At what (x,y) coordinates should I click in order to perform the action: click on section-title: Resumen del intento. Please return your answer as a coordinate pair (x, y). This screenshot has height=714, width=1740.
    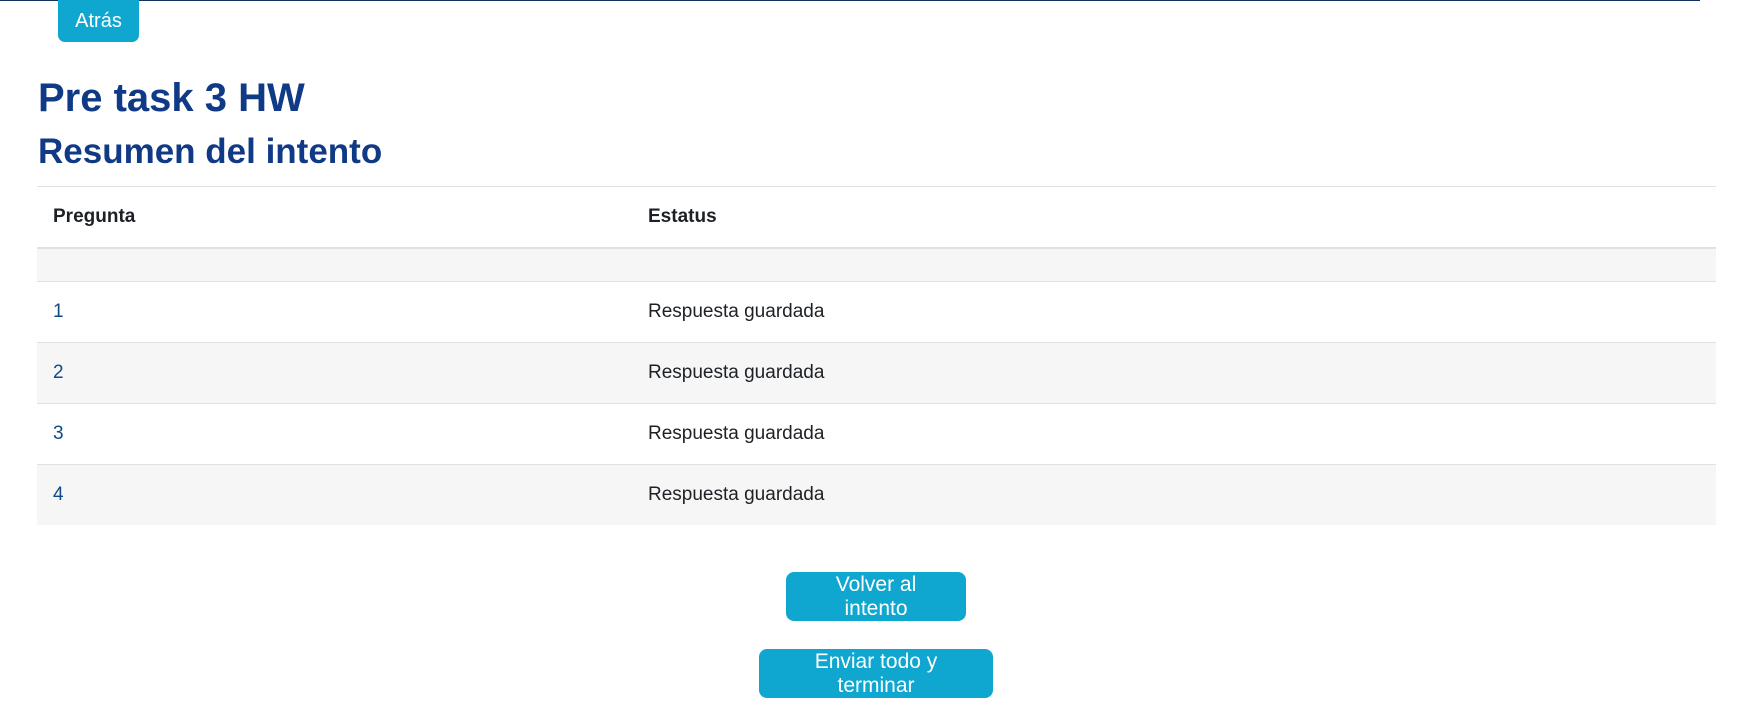
    Looking at the image, I should click on (210, 151).